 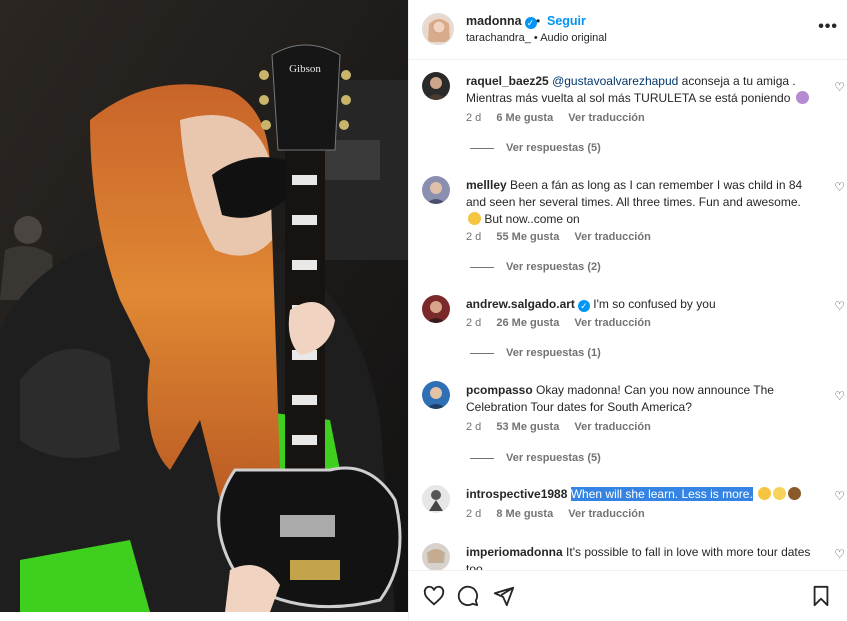 I want to click on comment-username: pcompasso, so click(x=499, y=390).